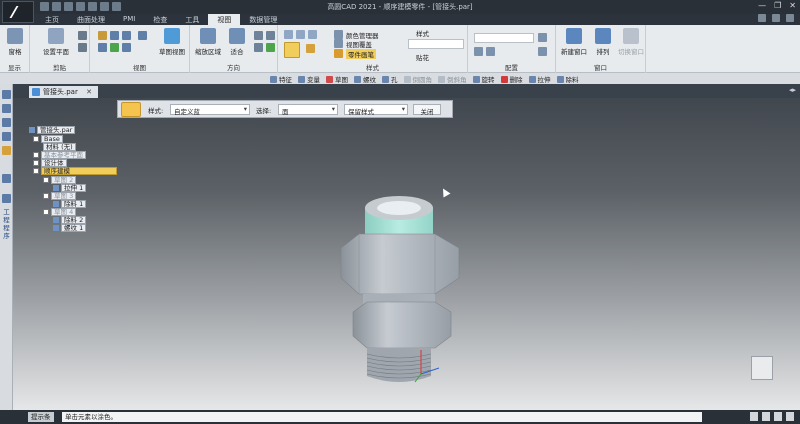 The width and height of the screenshot is (800, 424). I want to click on tab-surfacing: 曲面处理, so click(91, 19).